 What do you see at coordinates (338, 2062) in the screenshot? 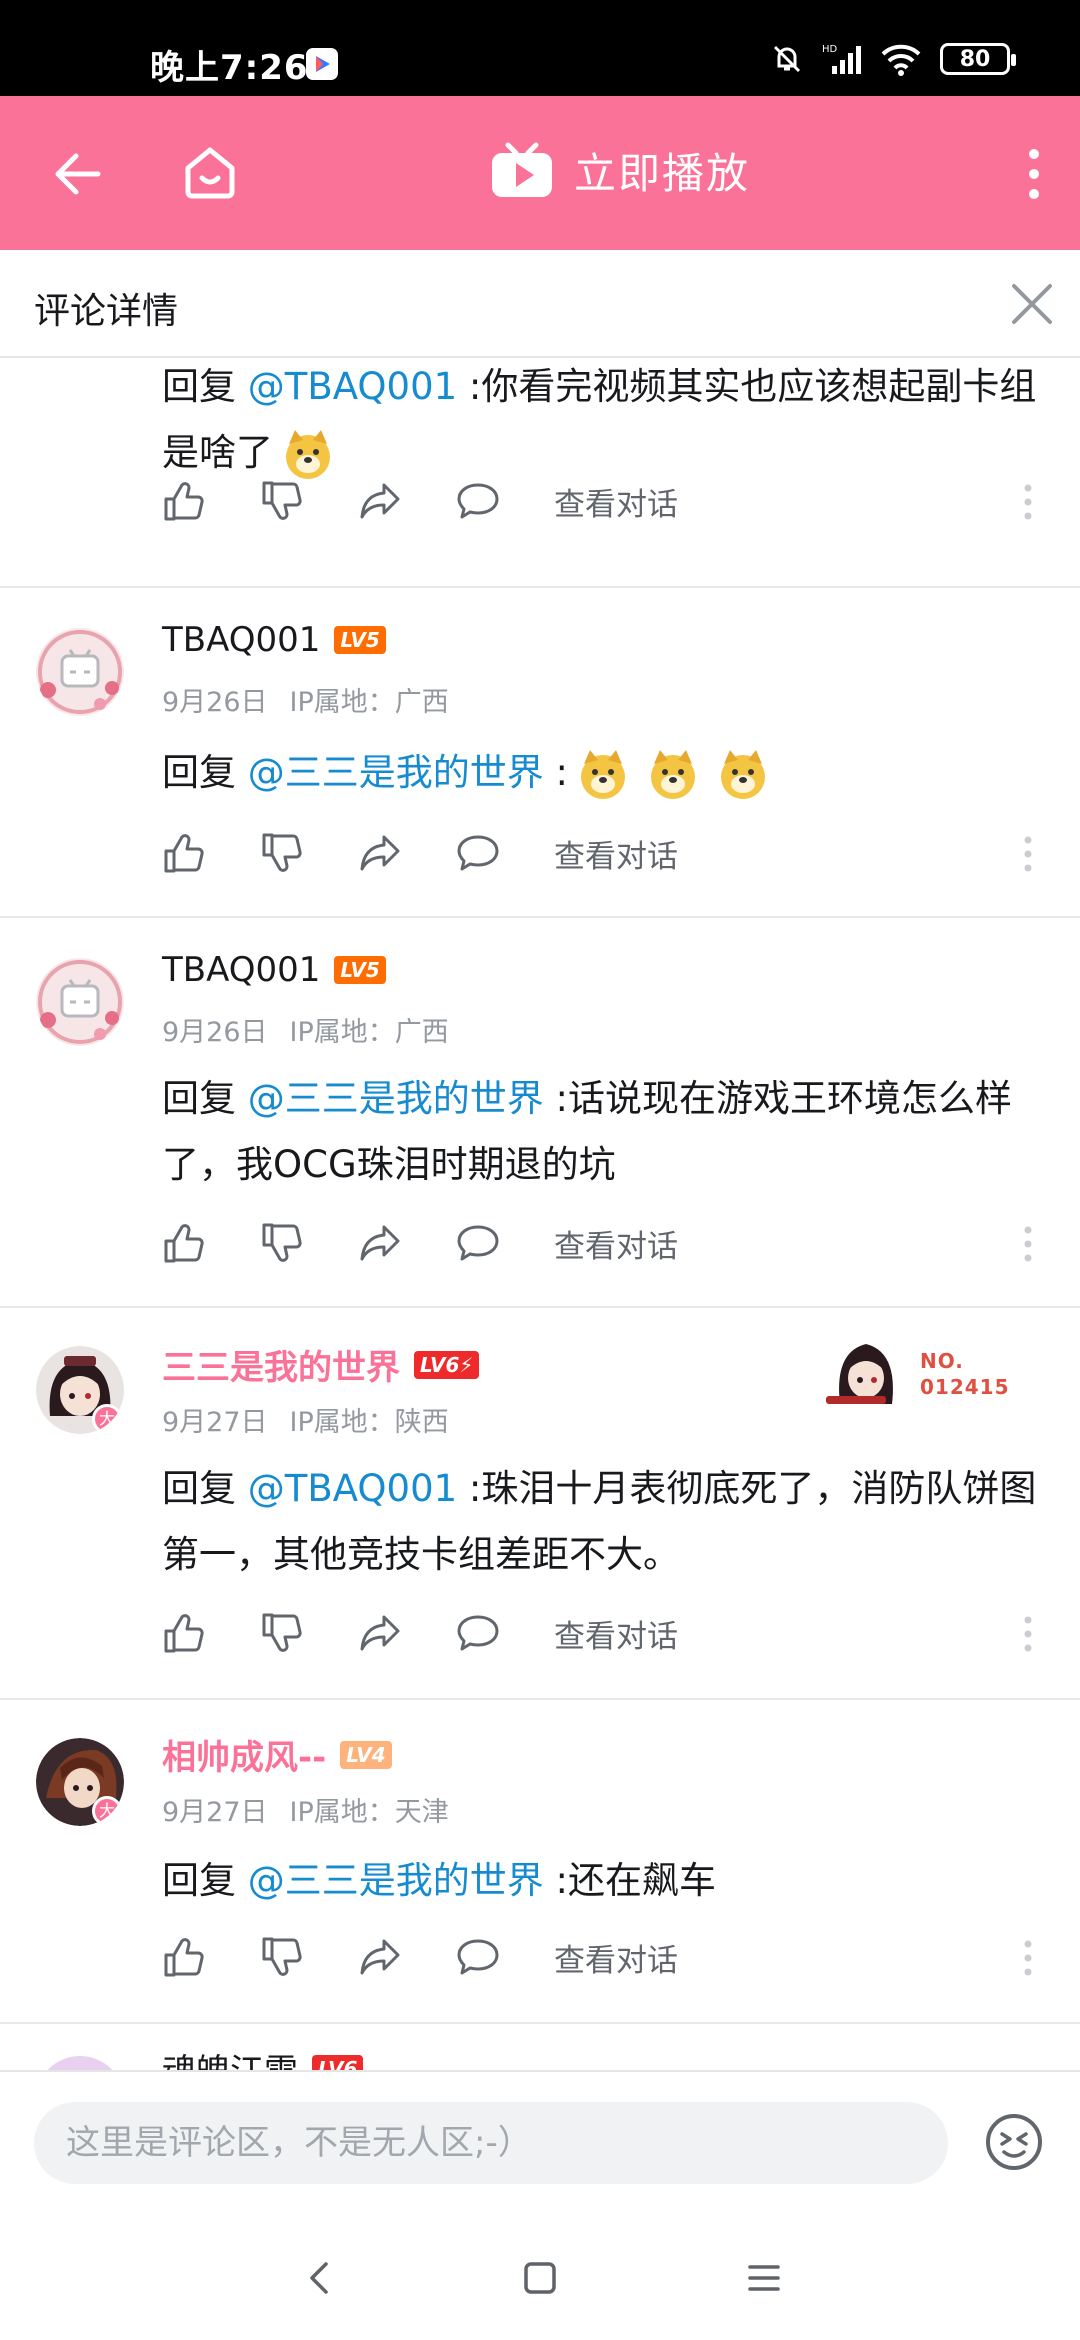
I see `level-badge: LV6` at bounding box center [338, 2062].